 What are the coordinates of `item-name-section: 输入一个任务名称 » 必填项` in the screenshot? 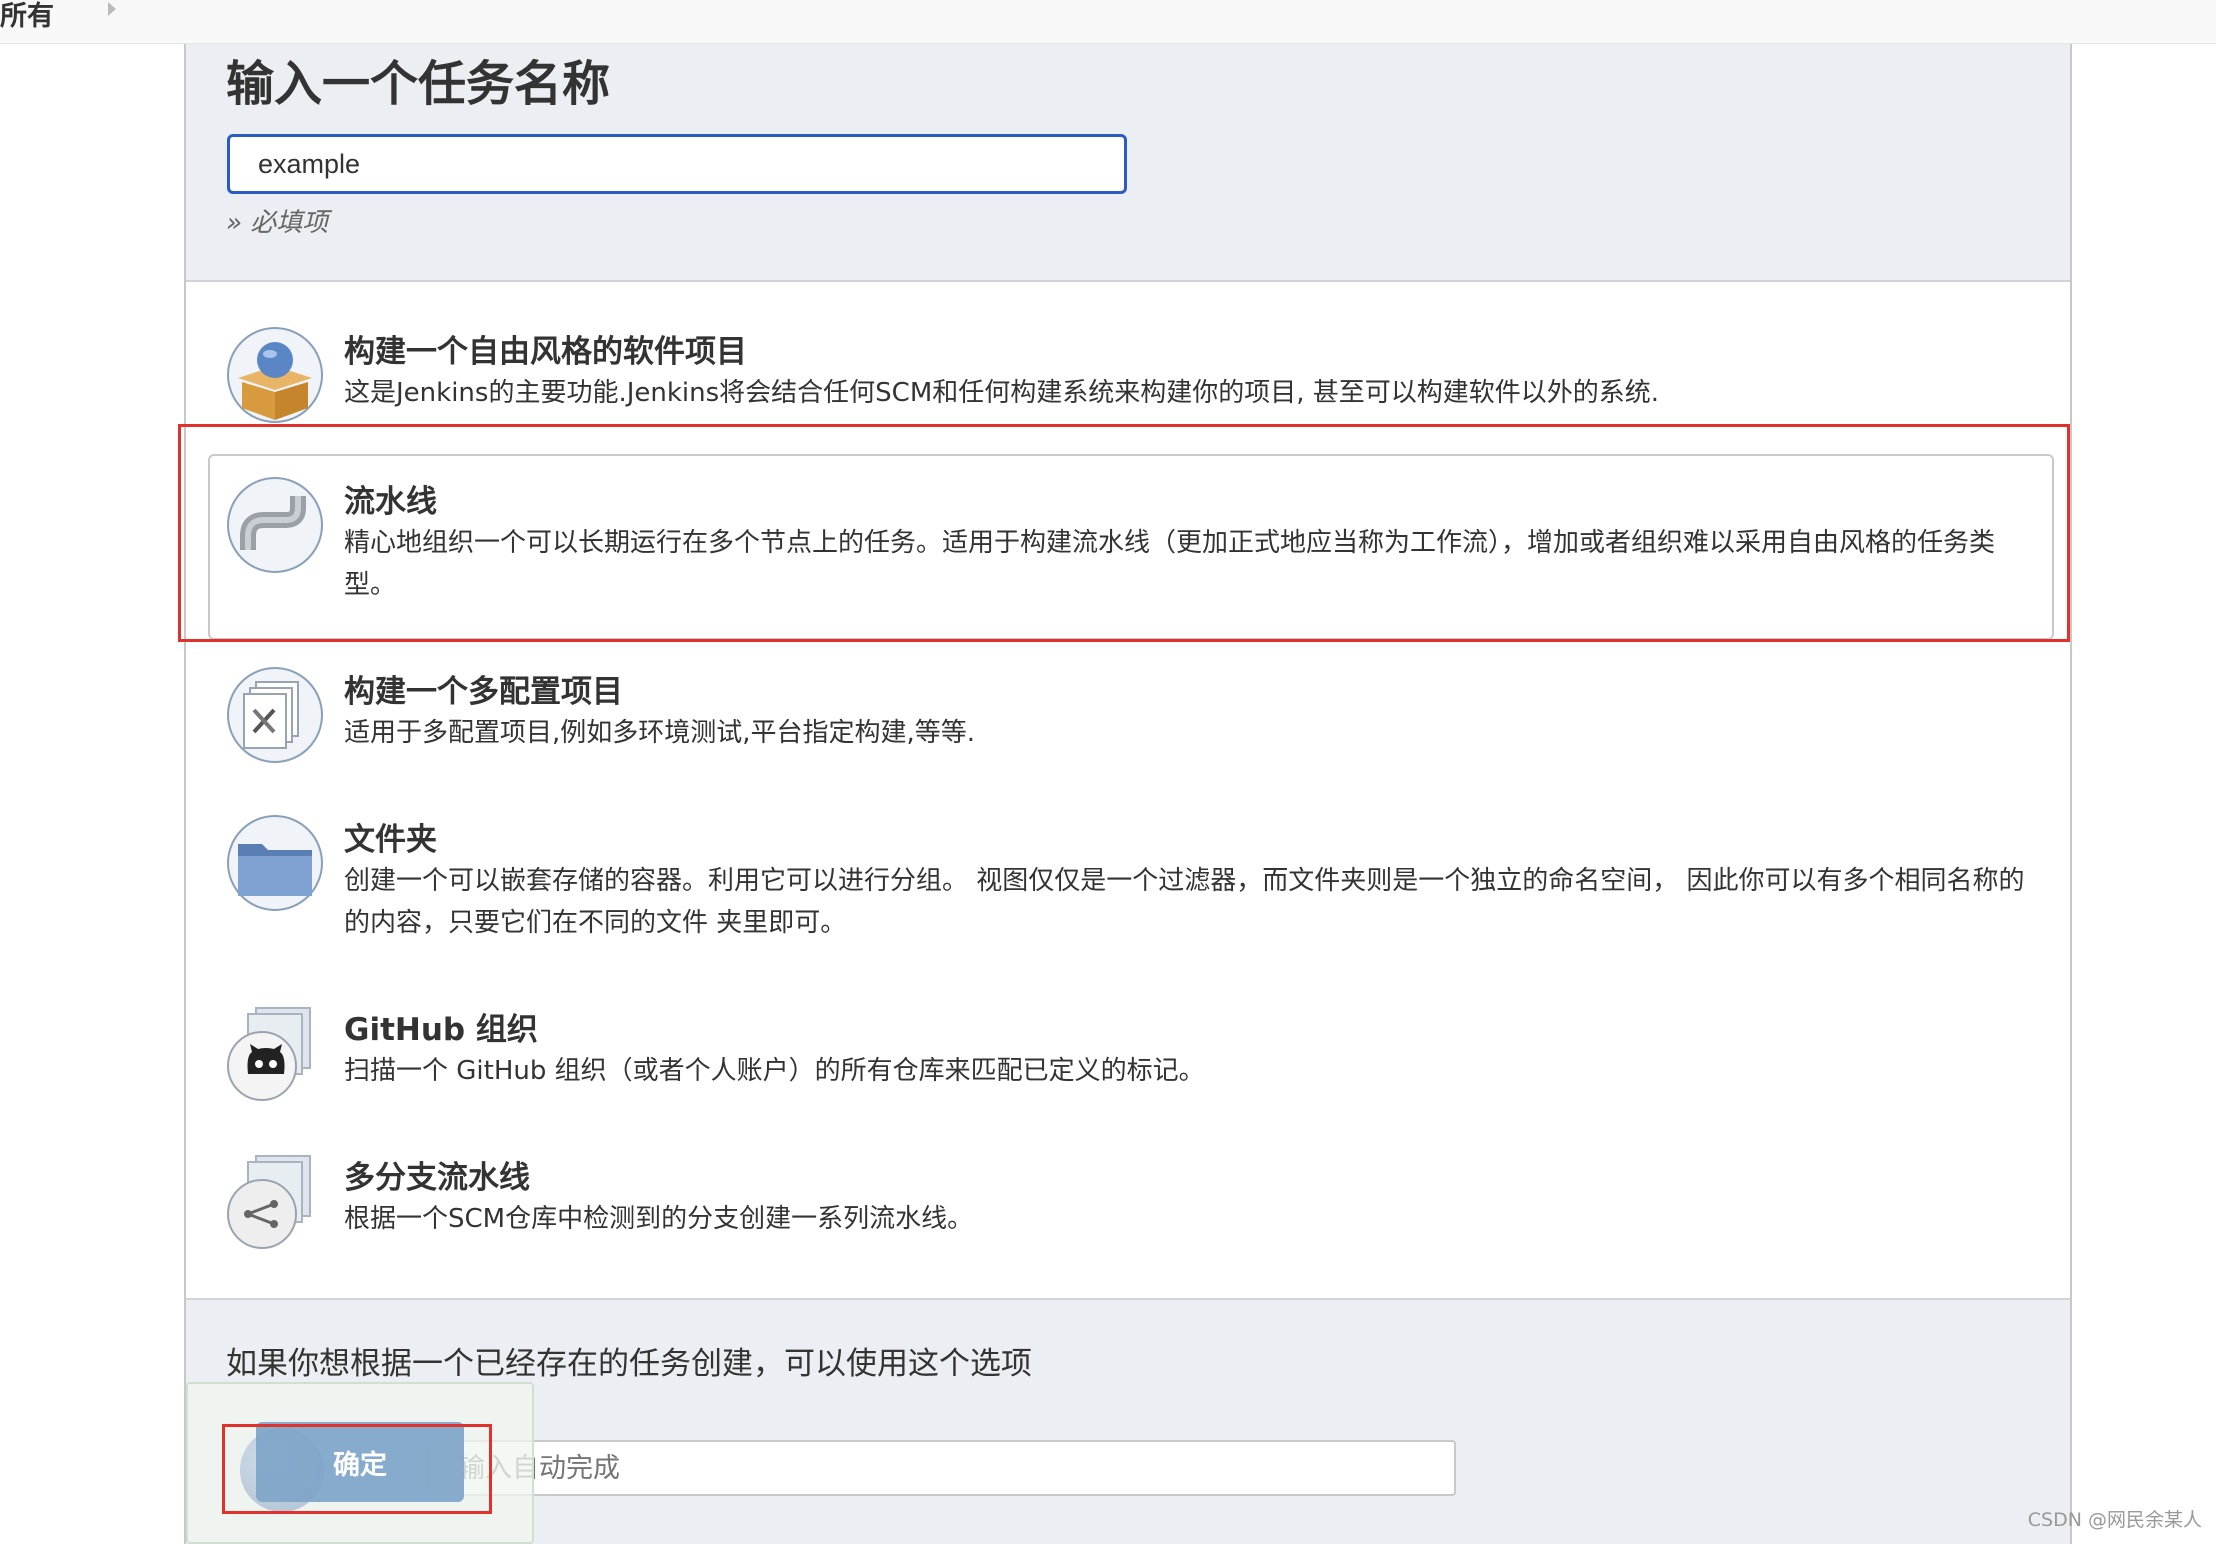 It's located at (1128, 163).